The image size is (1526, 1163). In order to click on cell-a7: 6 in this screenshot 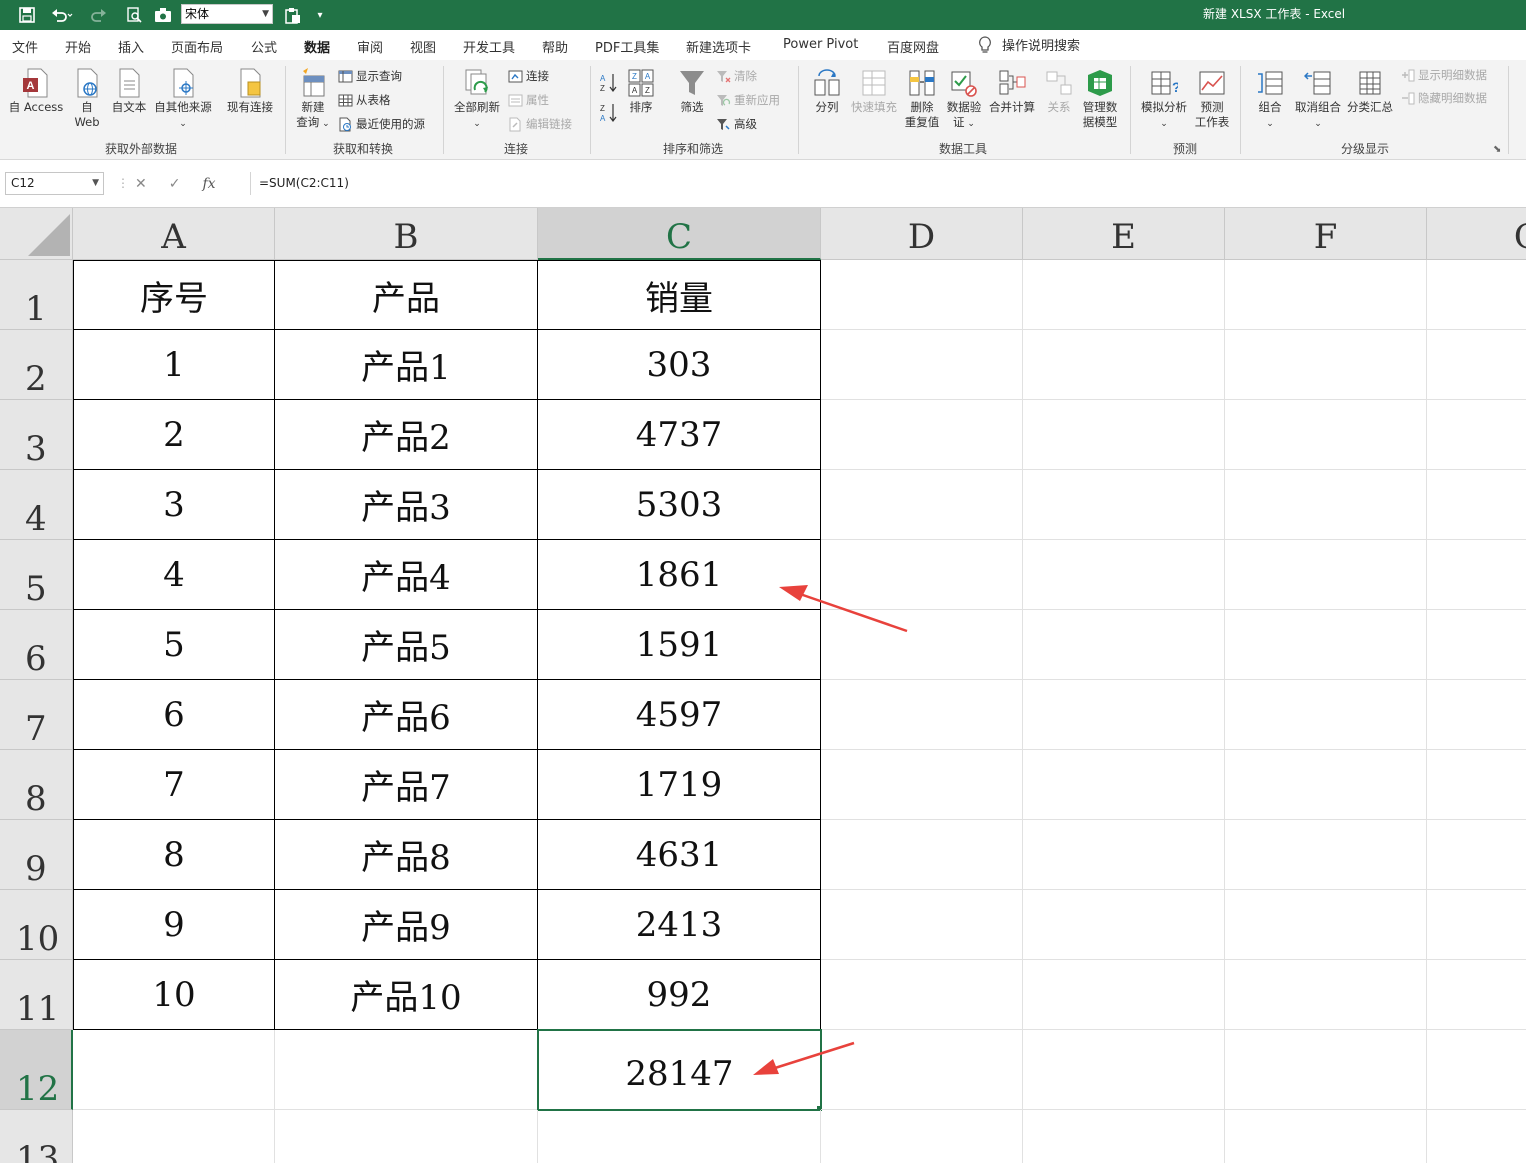, I will do `click(174, 715)`.